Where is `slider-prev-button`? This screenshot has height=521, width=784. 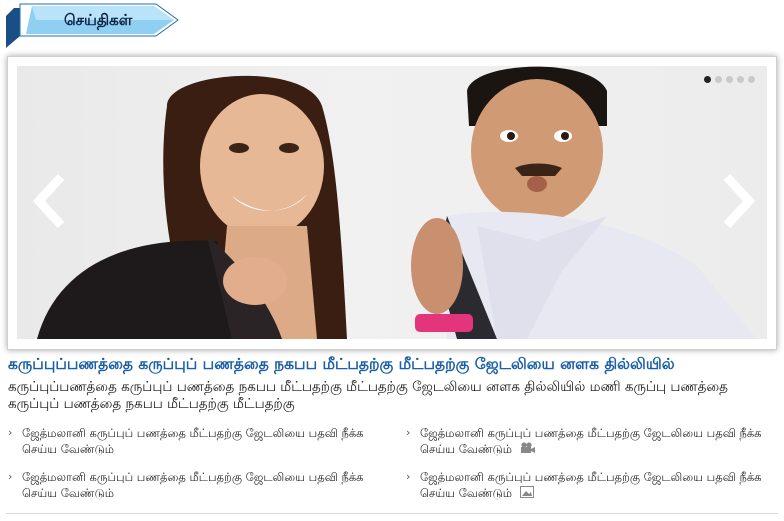
slider-prev-button is located at coordinates (51, 201).